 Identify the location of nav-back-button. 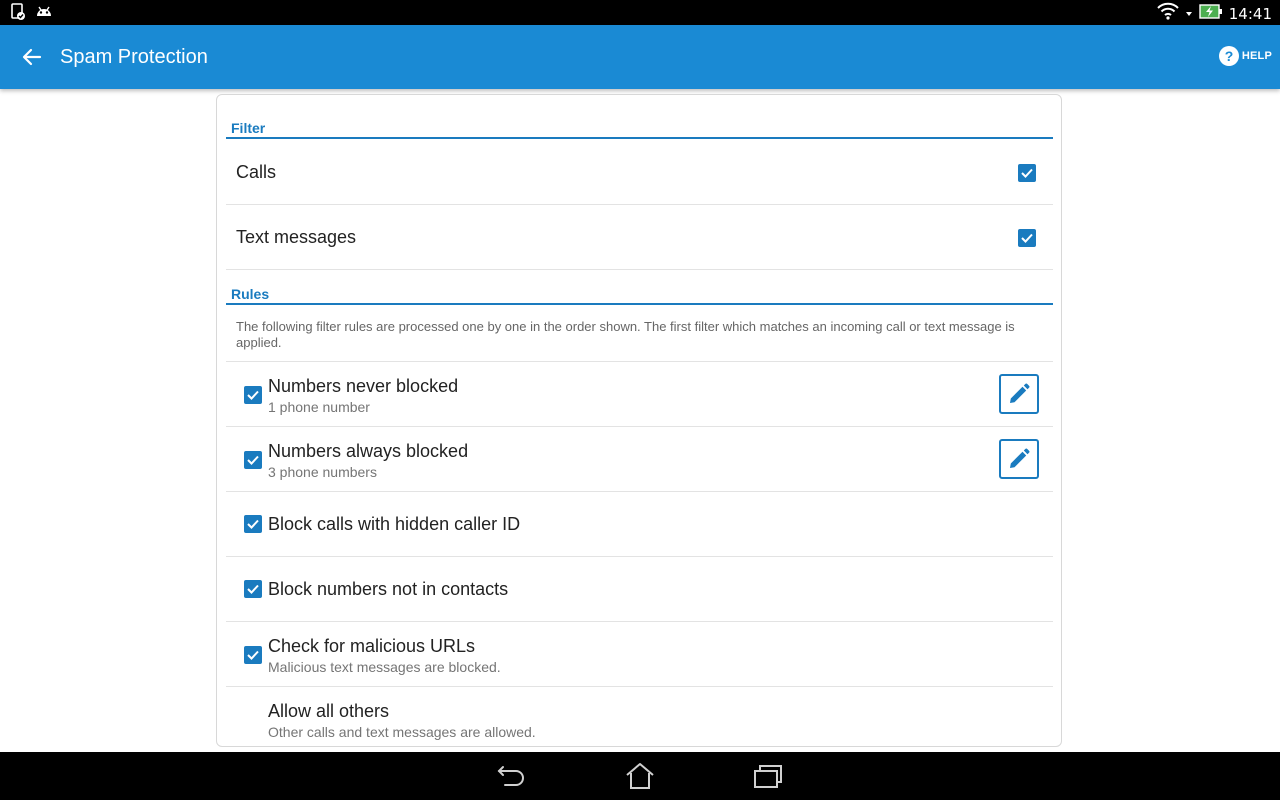
(512, 776).